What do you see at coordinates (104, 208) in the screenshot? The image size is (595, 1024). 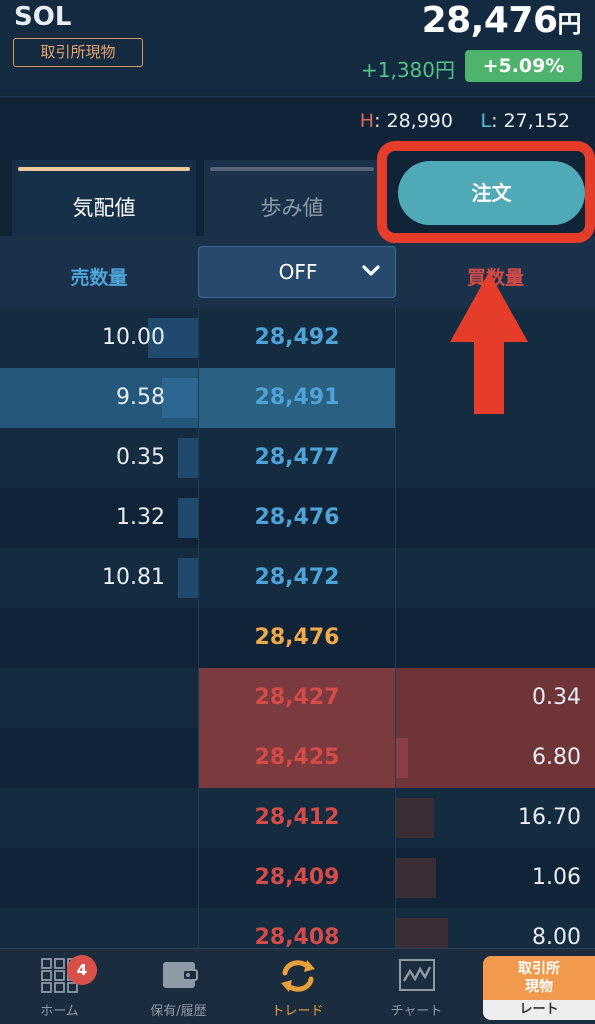 I see `tab-label: 気配値` at bounding box center [104, 208].